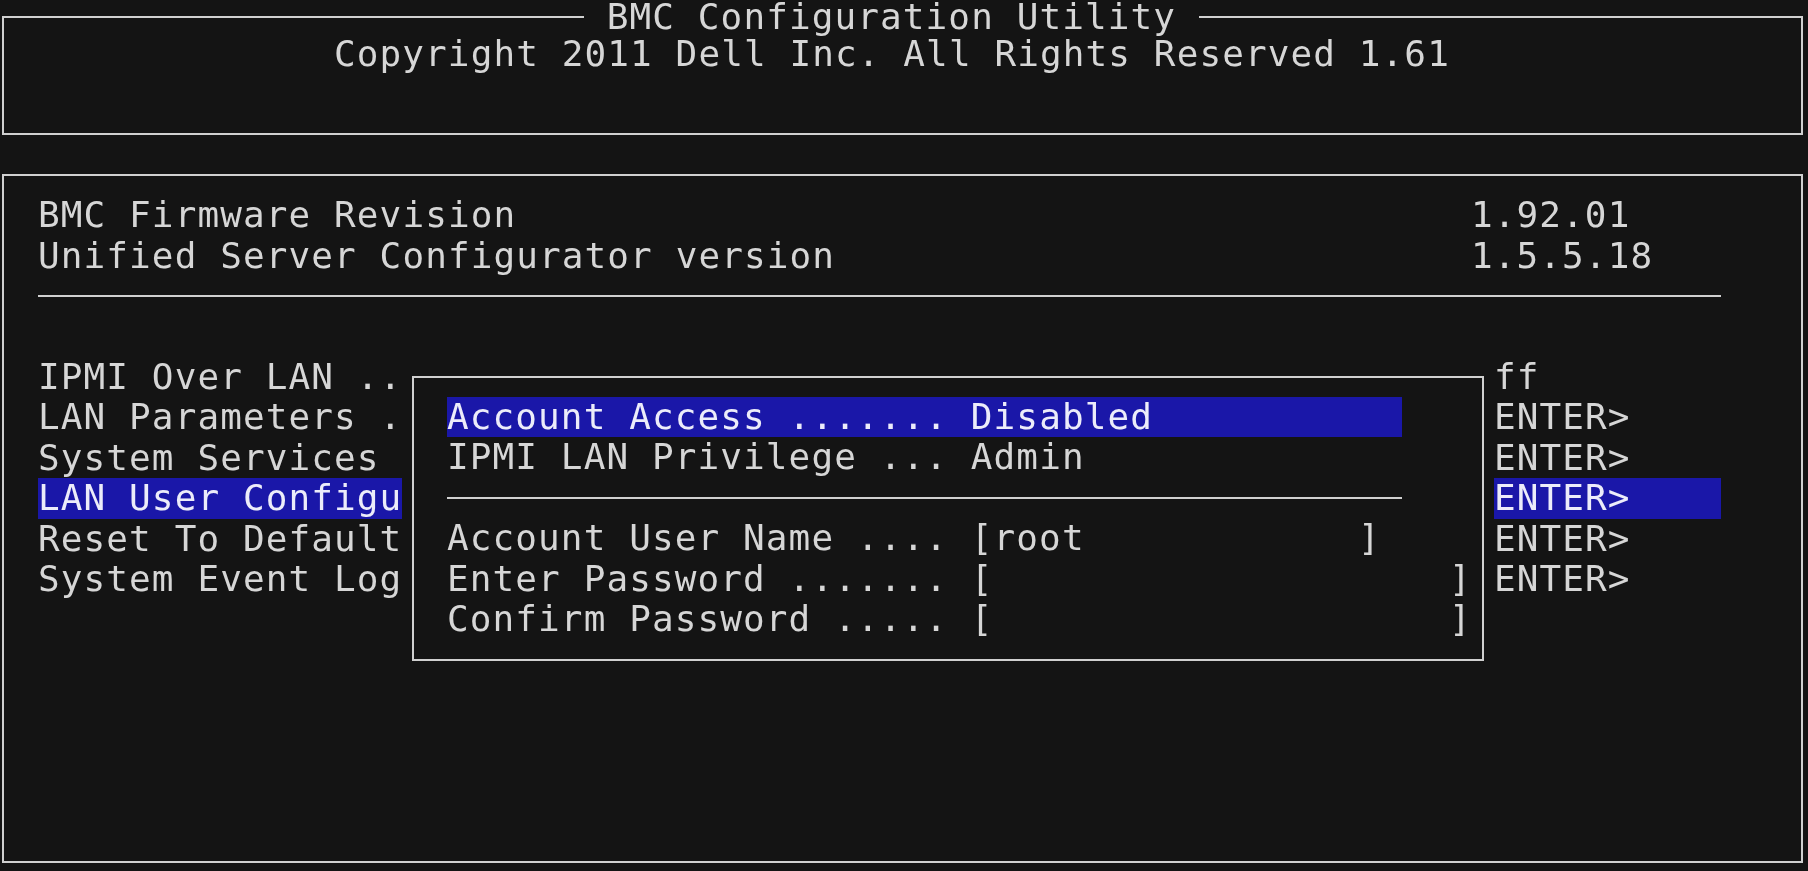 The image size is (1808, 871). What do you see at coordinates (220, 579) in the screenshot?
I see `menu-item: System Event Log` at bounding box center [220, 579].